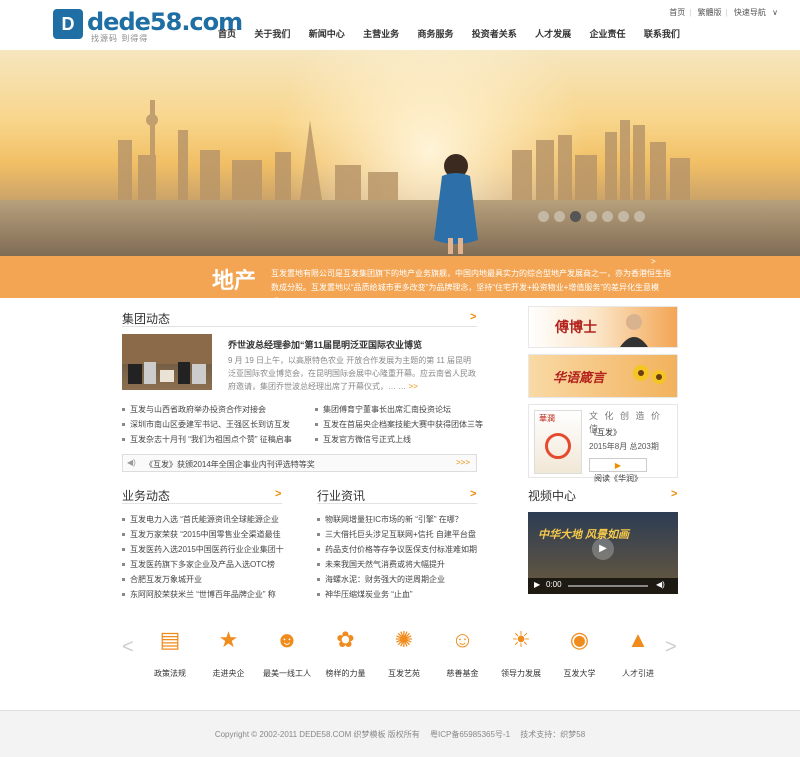 The image size is (800, 757). Describe the element at coordinates (397, 519) in the screenshot. I see `list-item: 物联网增量狂IC市场的新 “引擎” 在哪？` at that location.